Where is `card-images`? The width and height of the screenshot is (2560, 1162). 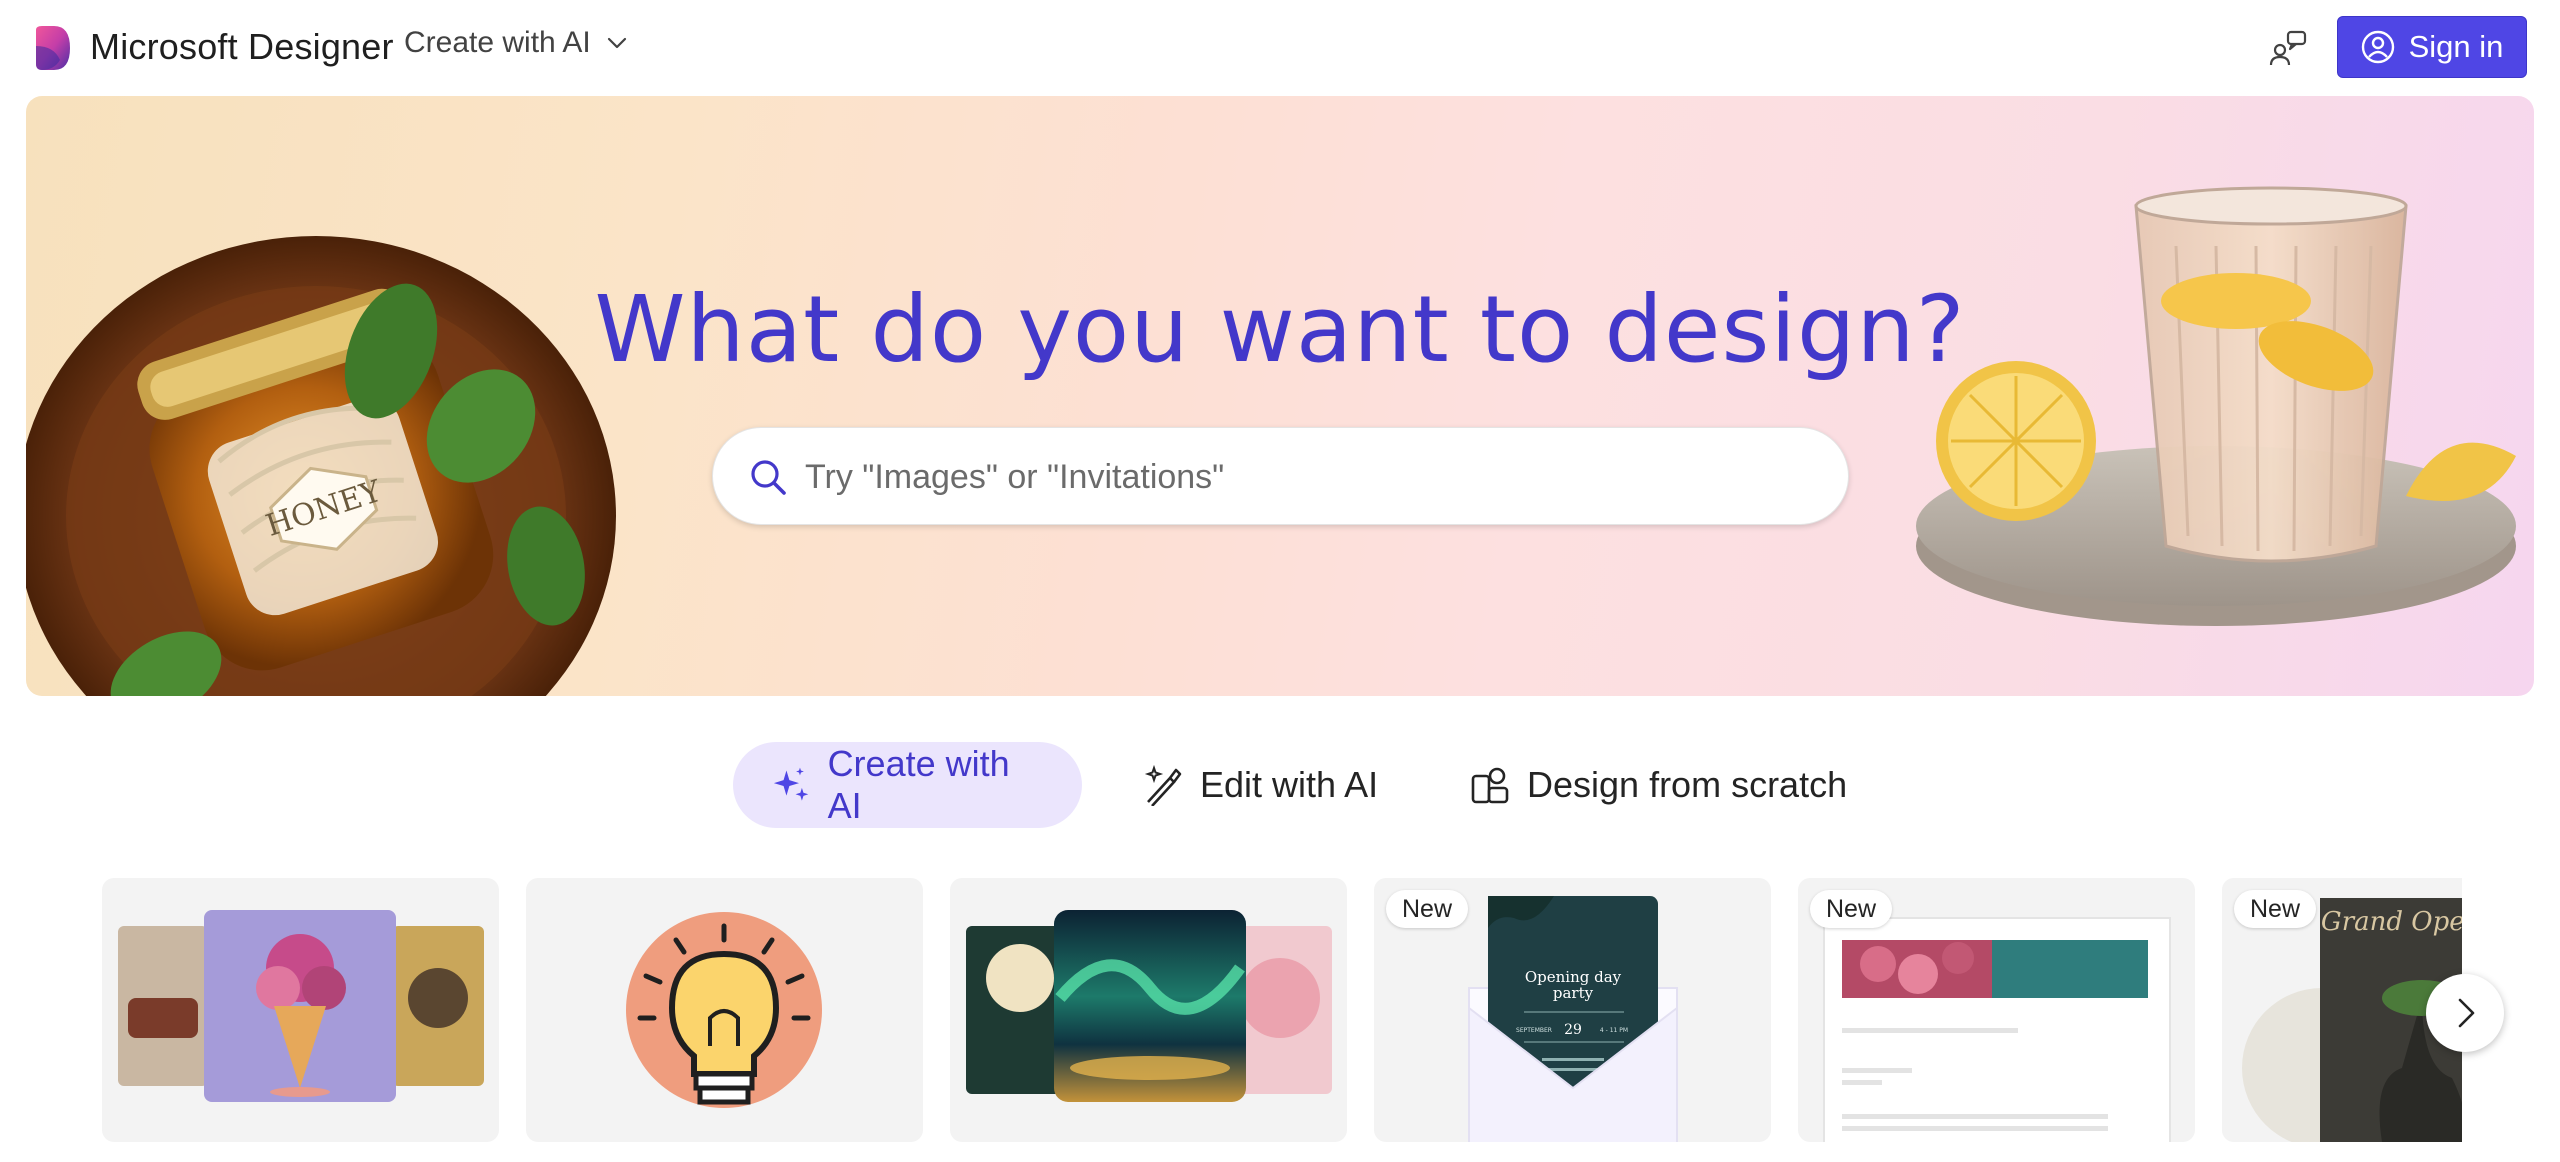 card-images is located at coordinates (300, 1010).